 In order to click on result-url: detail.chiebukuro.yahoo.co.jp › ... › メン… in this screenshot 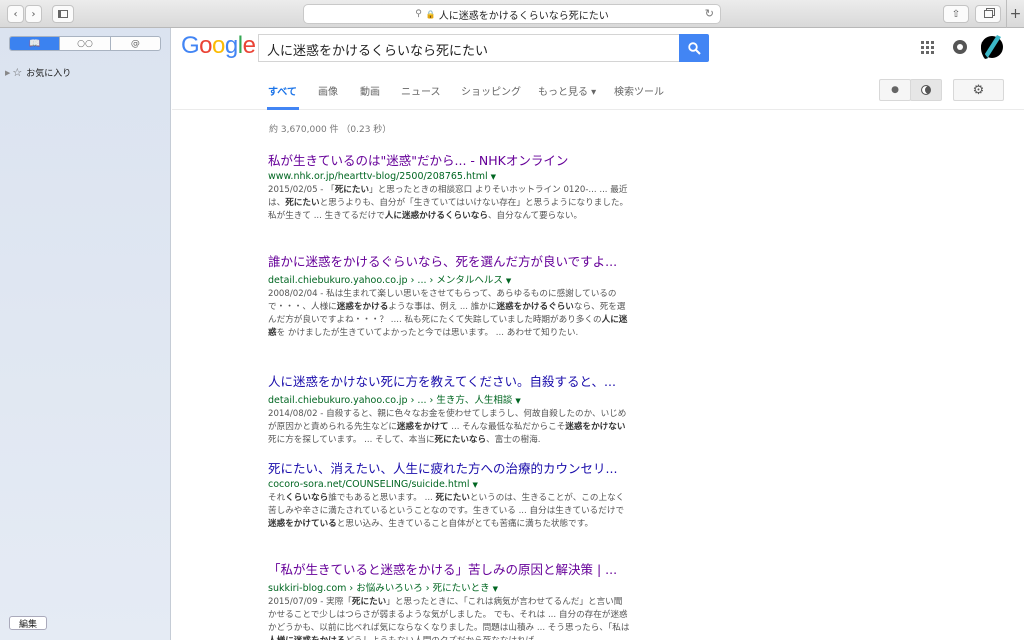, I will do `click(449, 279)`.